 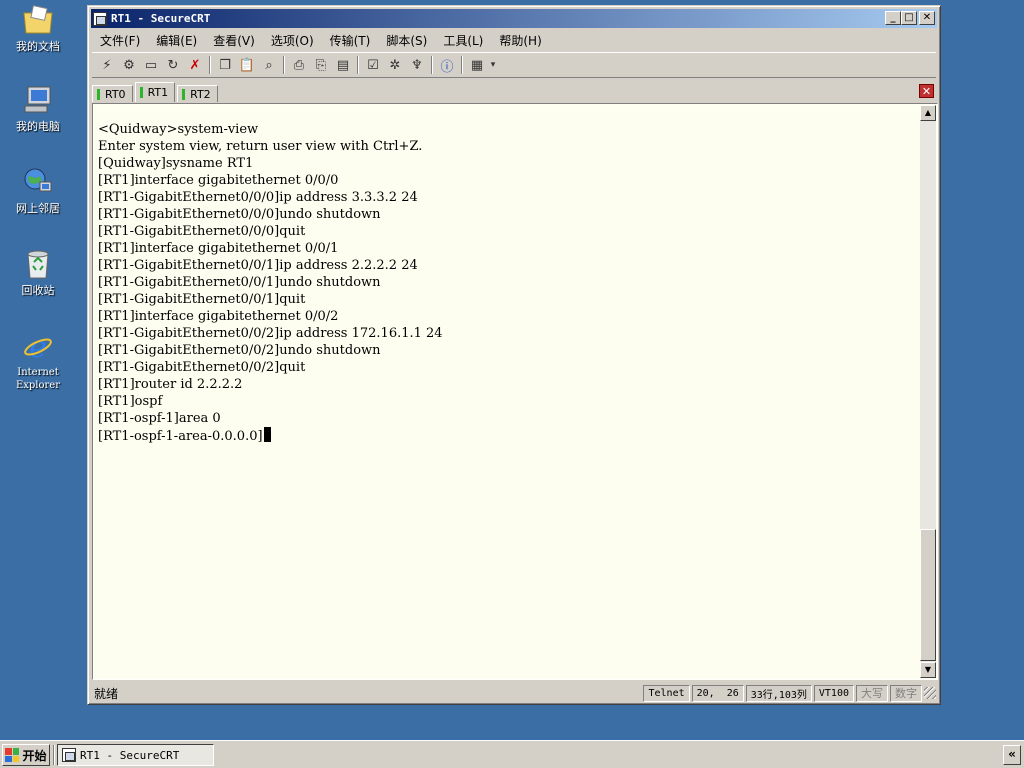 I want to click on terminal-line-text: [RT1]interface gigabitethernet 0/0/2, so click(x=218, y=316).